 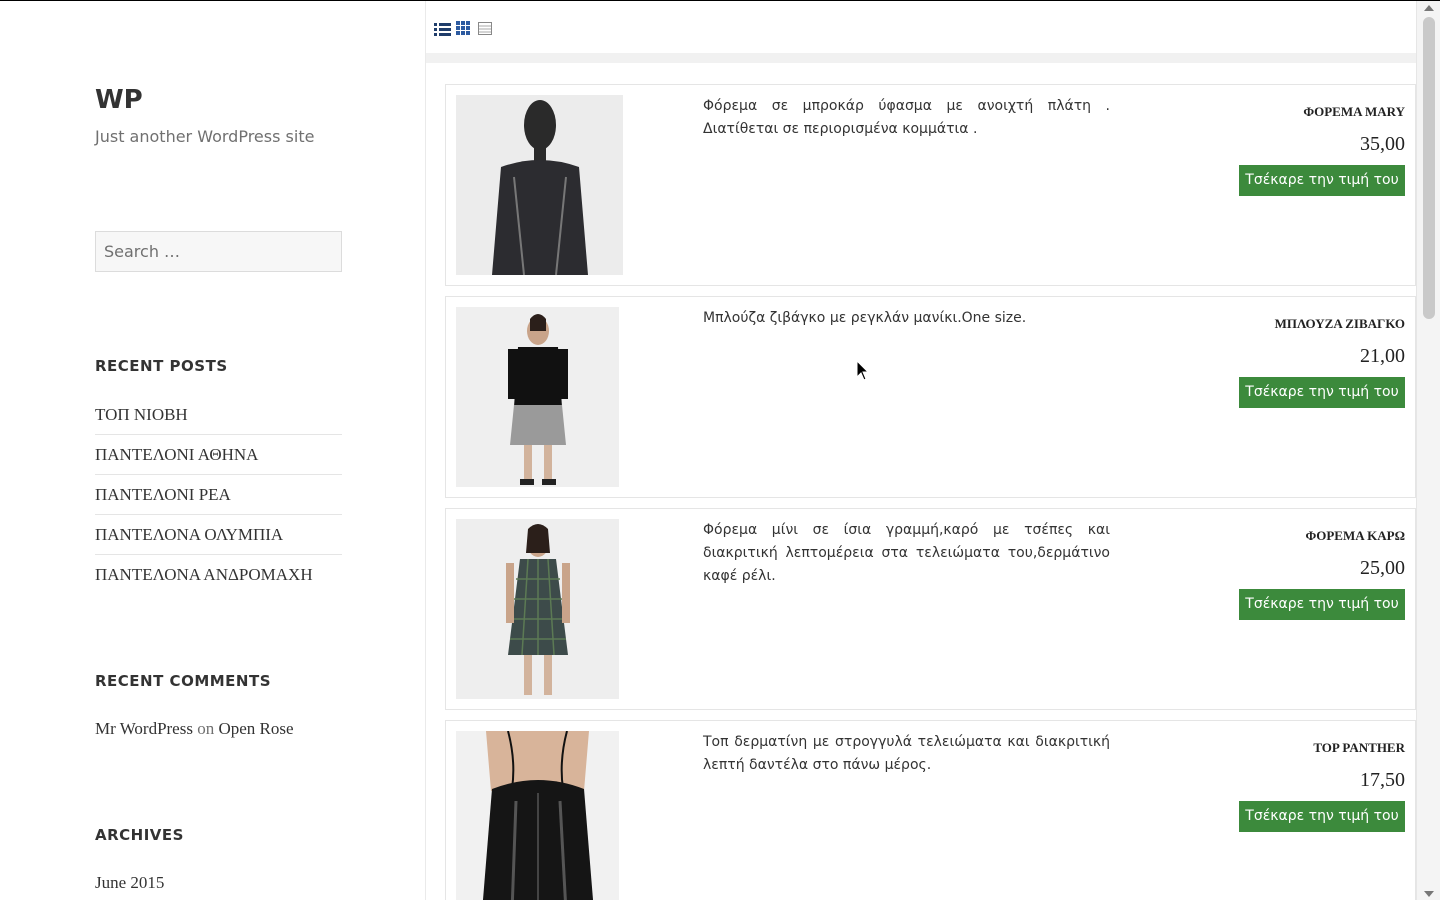 I want to click on grid-view-icon, so click(x=464, y=29).